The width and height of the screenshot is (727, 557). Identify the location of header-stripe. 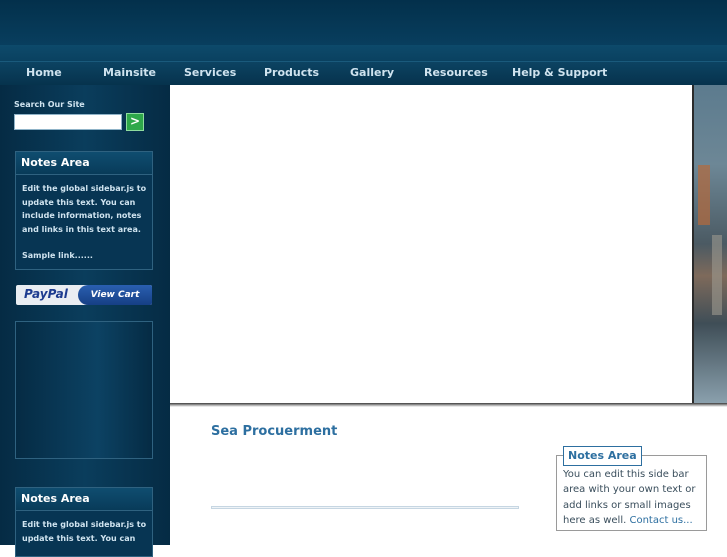
(363, 53).